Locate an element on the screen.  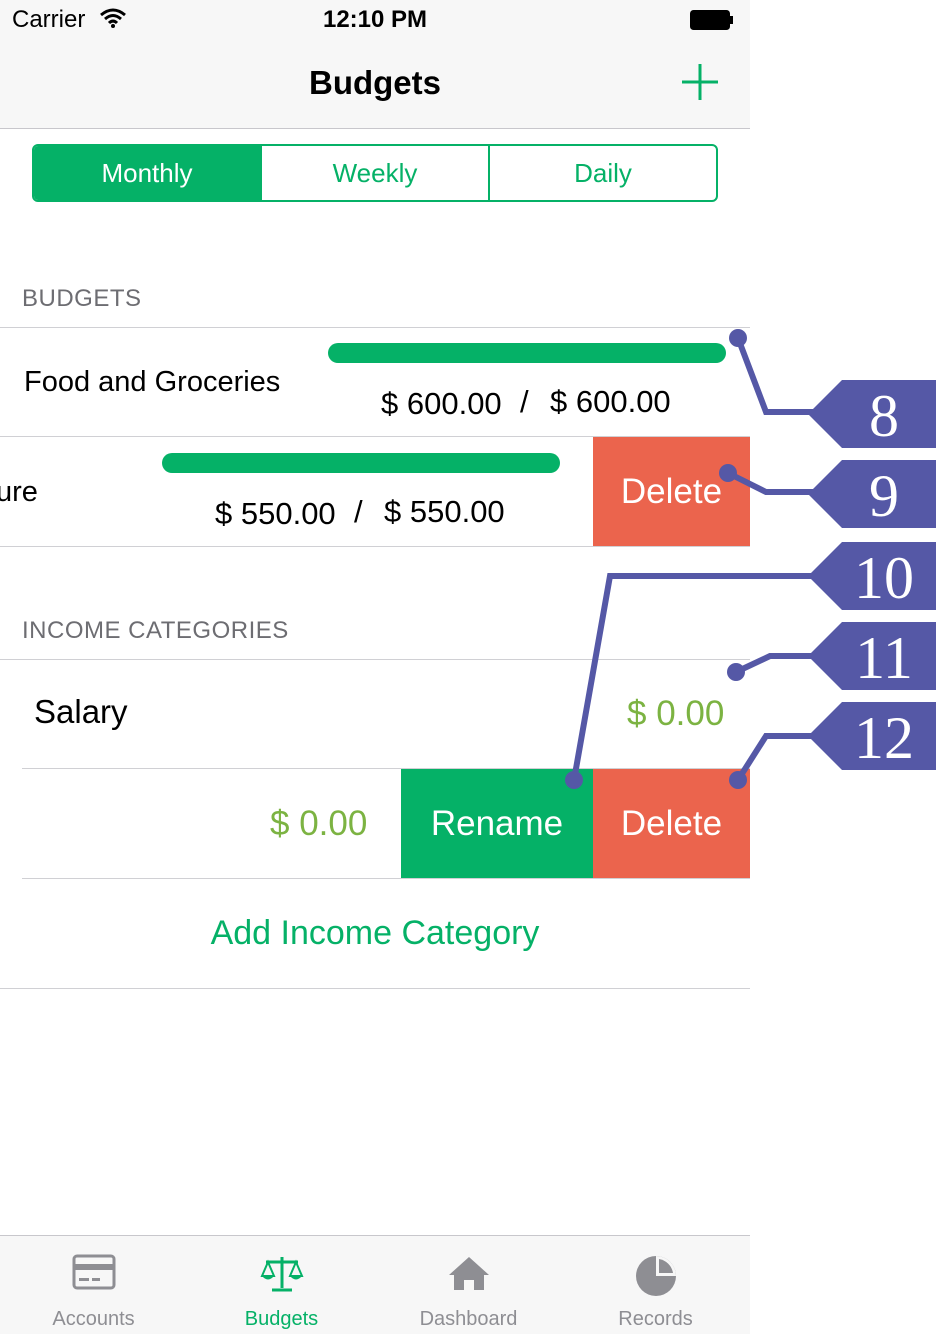
tab-budgets: Budgets is located at coordinates (281, 1285).